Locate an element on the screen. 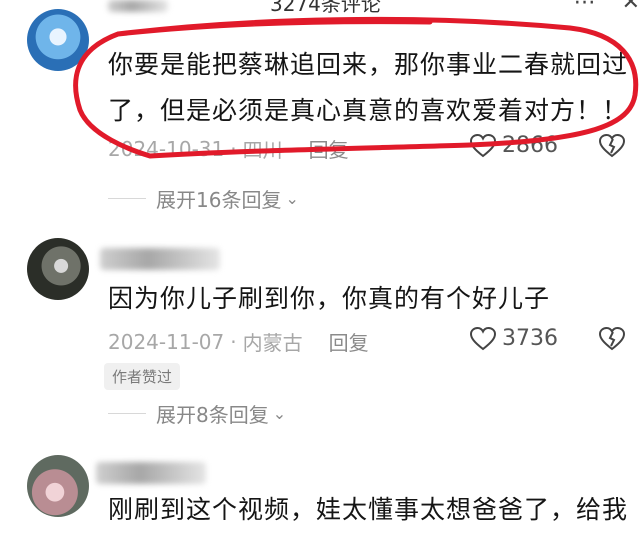  comment-text-line: 因为你儿子刷到你，你真的有个好儿子 is located at coordinates (329, 298).